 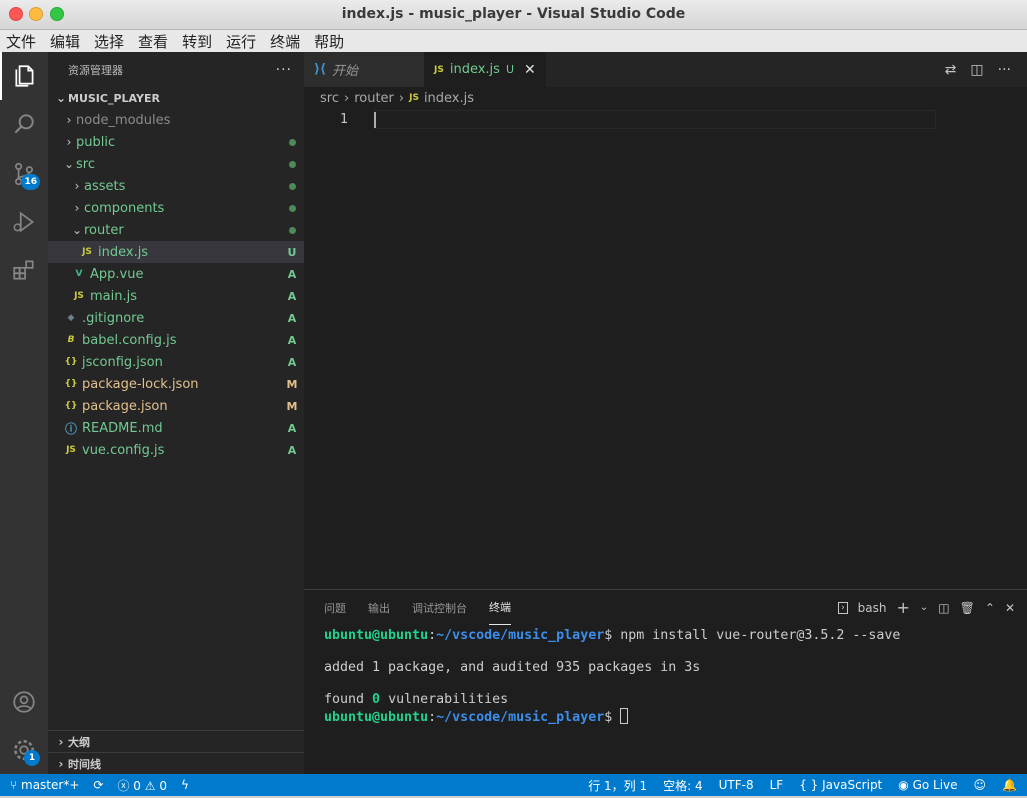 What do you see at coordinates (123, 120) in the screenshot?
I see `file-label: node_modules` at bounding box center [123, 120].